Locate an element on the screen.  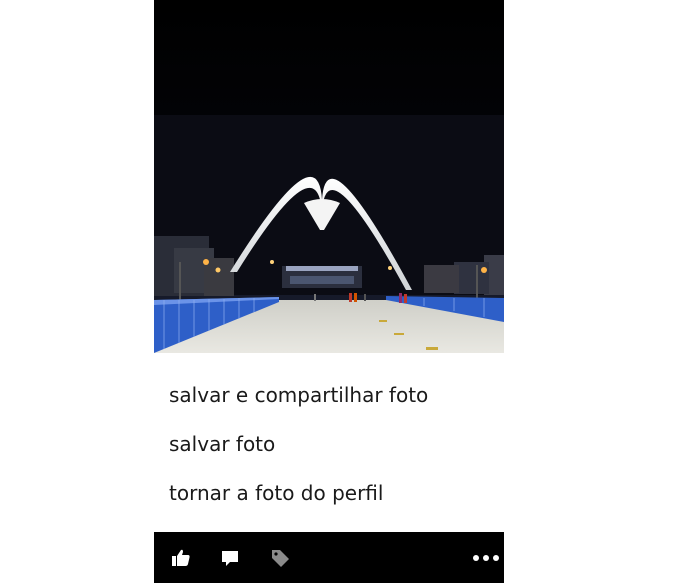
tag-icon is located at coordinates (280, 558).